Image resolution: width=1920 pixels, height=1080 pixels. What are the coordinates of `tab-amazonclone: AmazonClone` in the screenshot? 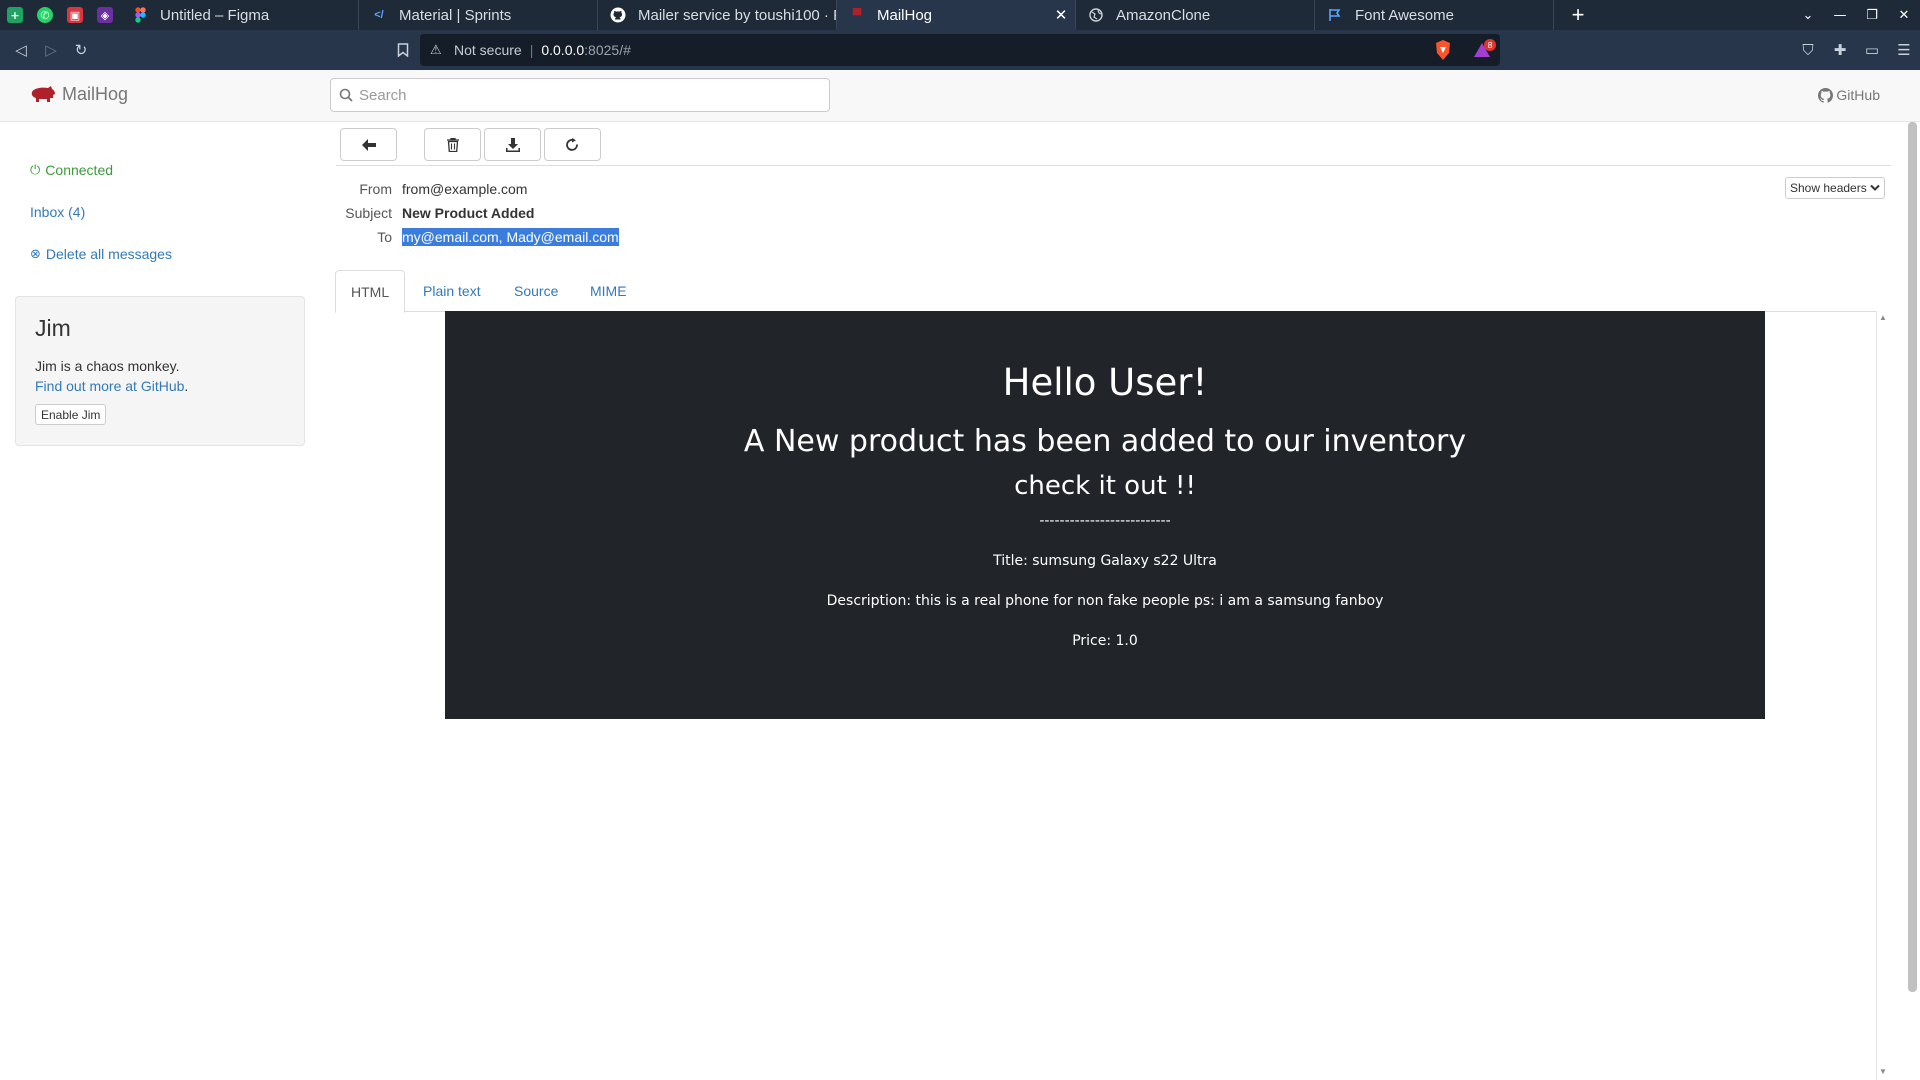 It's located at (1195, 15).